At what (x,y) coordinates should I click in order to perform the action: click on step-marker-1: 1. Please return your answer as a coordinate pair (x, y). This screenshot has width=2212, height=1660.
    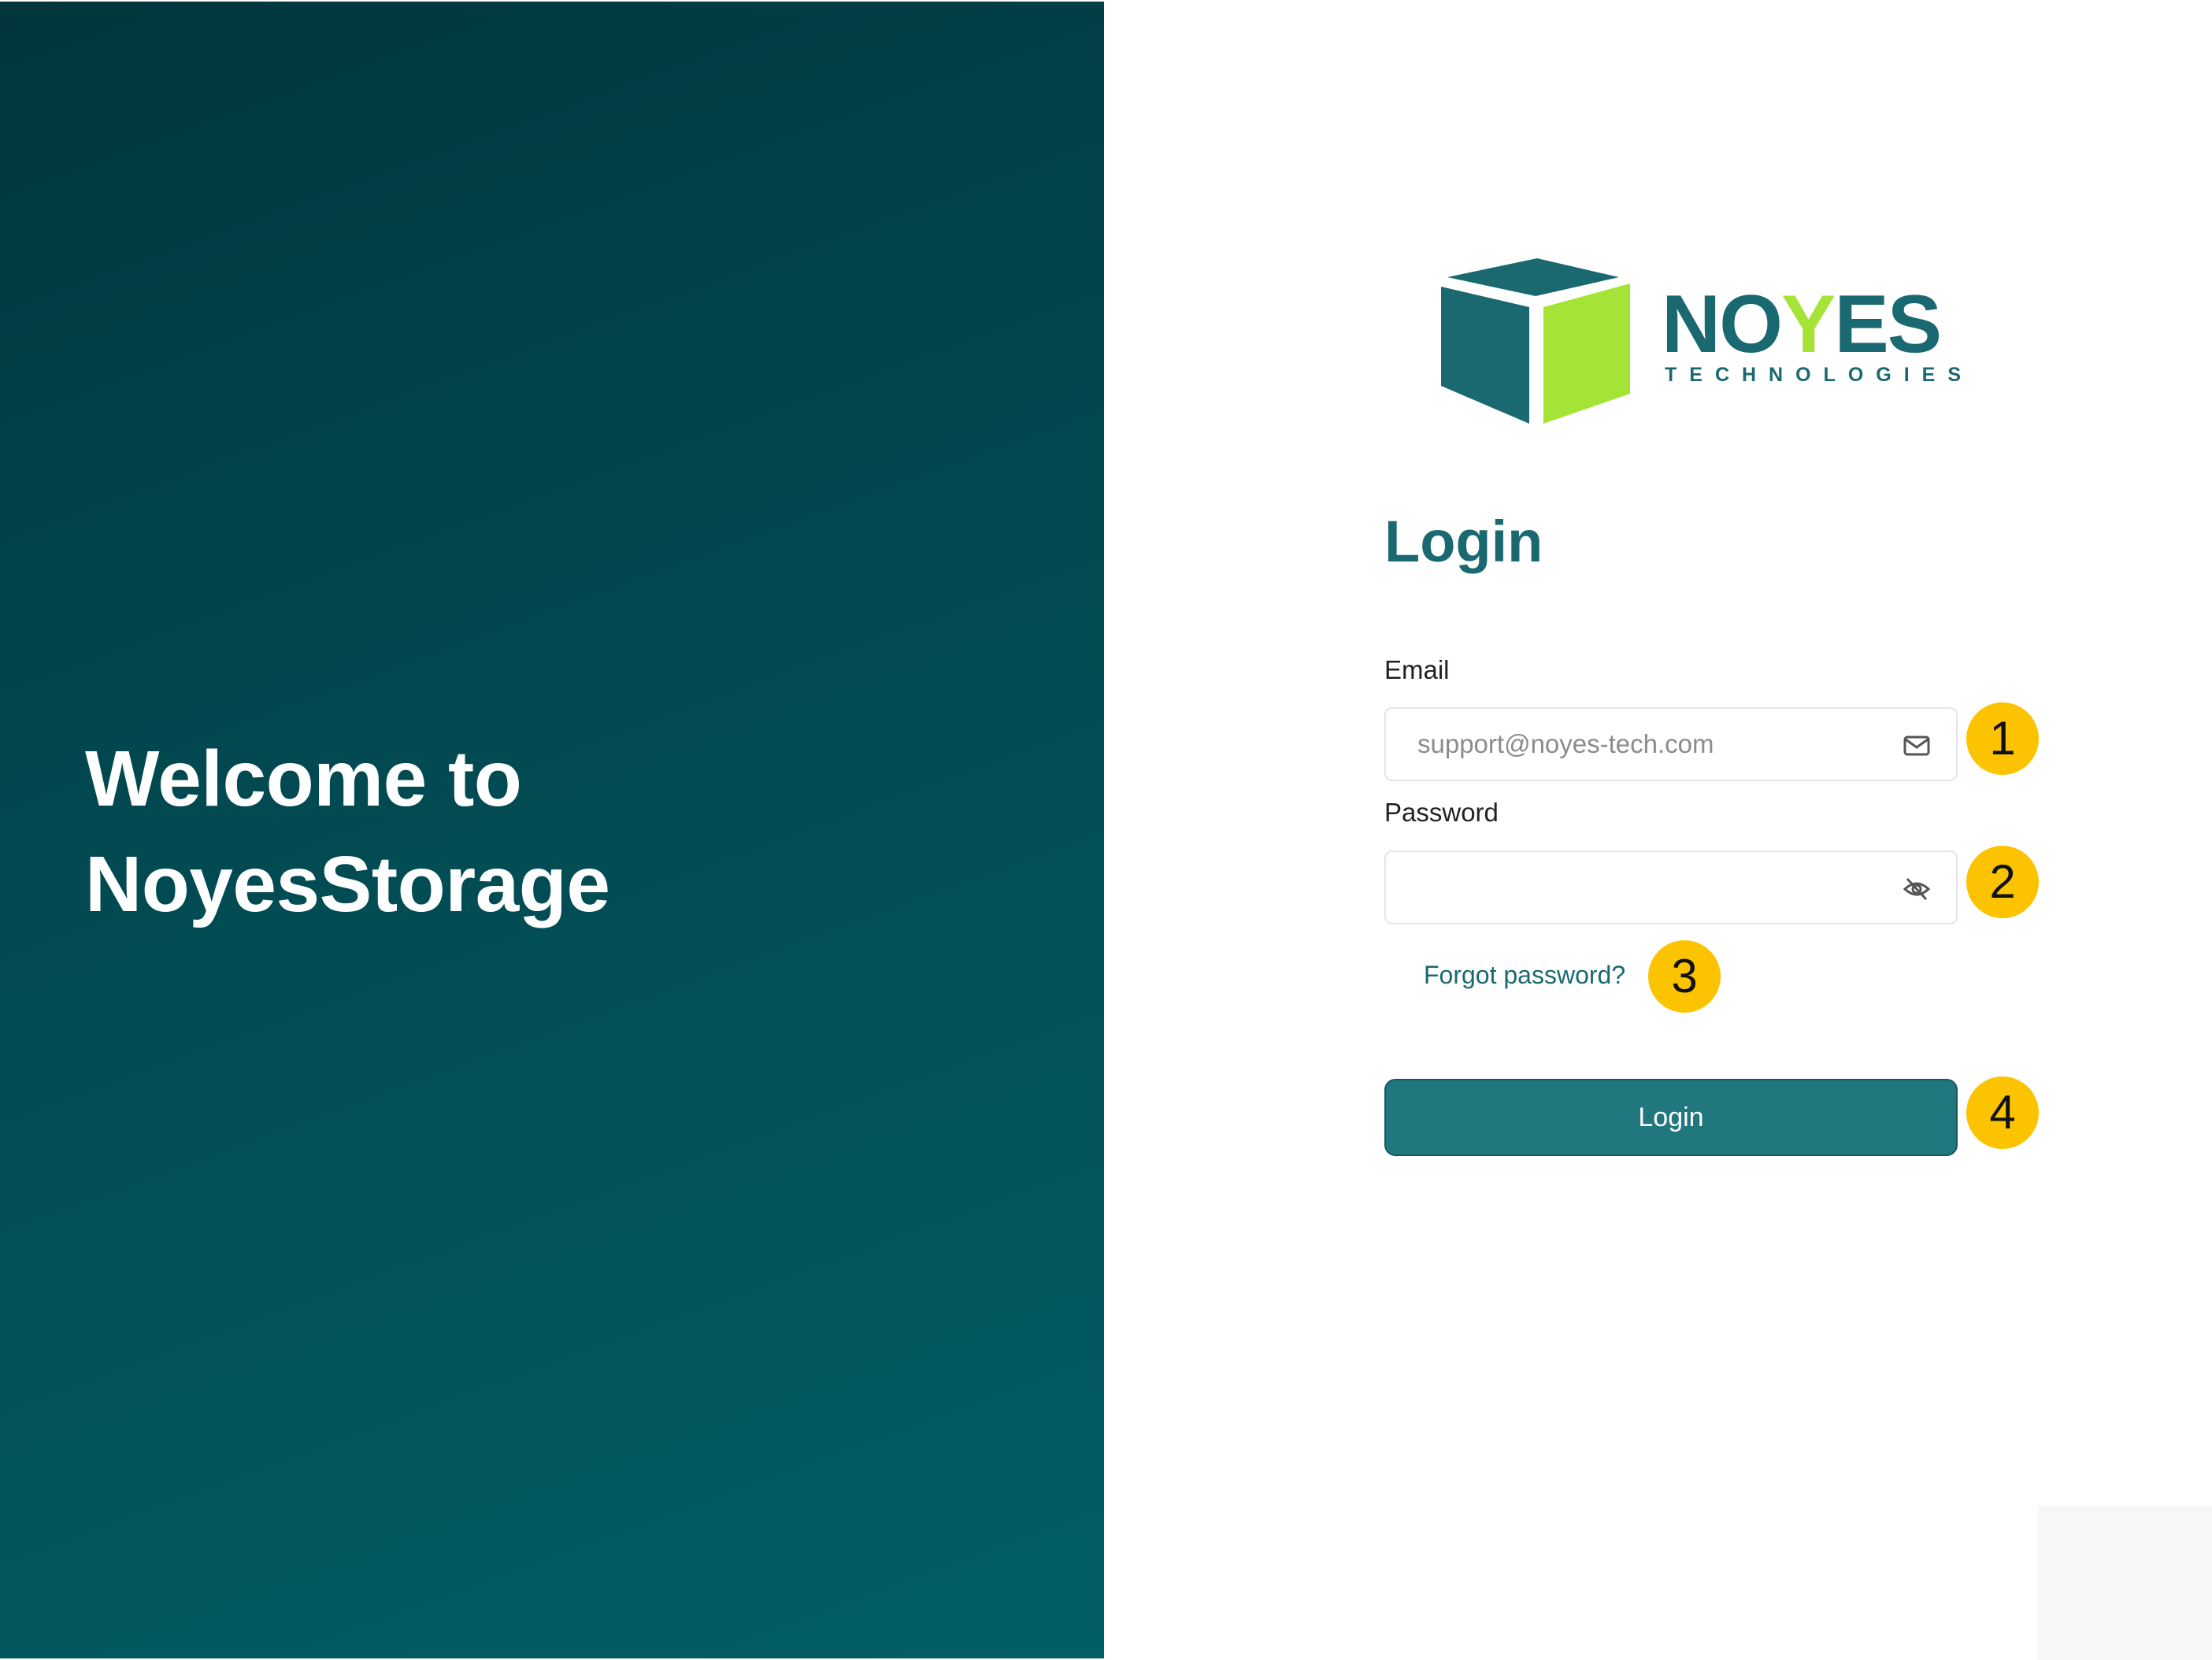
    Looking at the image, I should click on (2002, 738).